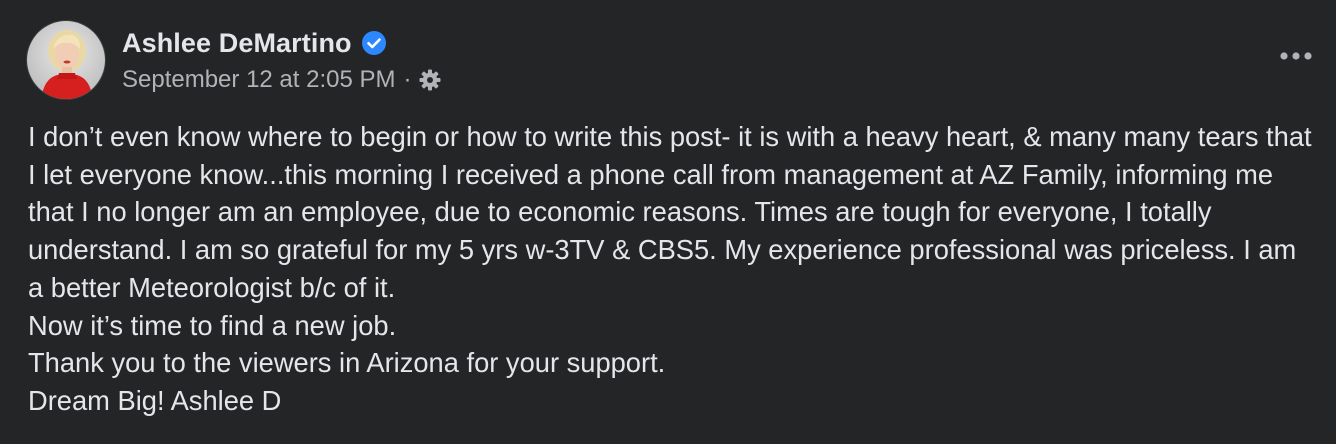 The height and width of the screenshot is (444, 1336). I want to click on verified-badge-icon, so click(373, 43).